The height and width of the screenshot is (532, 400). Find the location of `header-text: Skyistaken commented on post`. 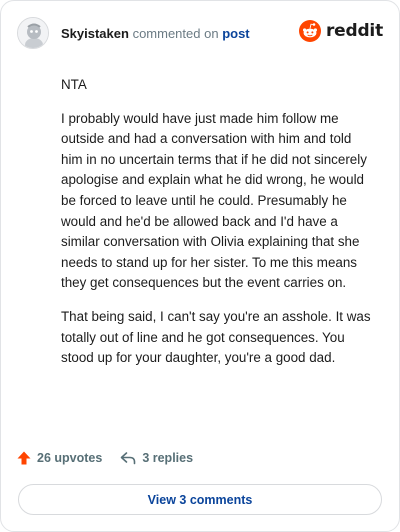

header-text: Skyistaken commented on post is located at coordinates (155, 33).